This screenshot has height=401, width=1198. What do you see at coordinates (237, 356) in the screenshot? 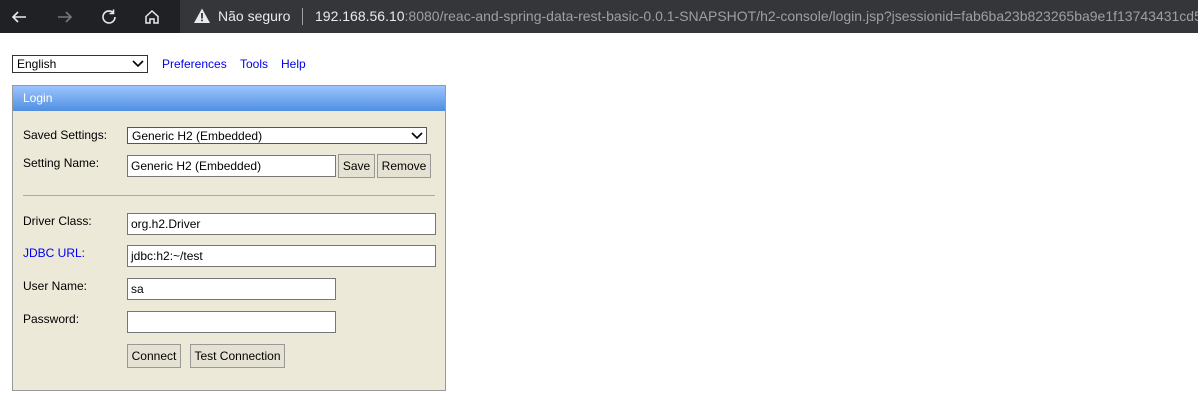
I see `test-connection-button: Test Connection` at bounding box center [237, 356].